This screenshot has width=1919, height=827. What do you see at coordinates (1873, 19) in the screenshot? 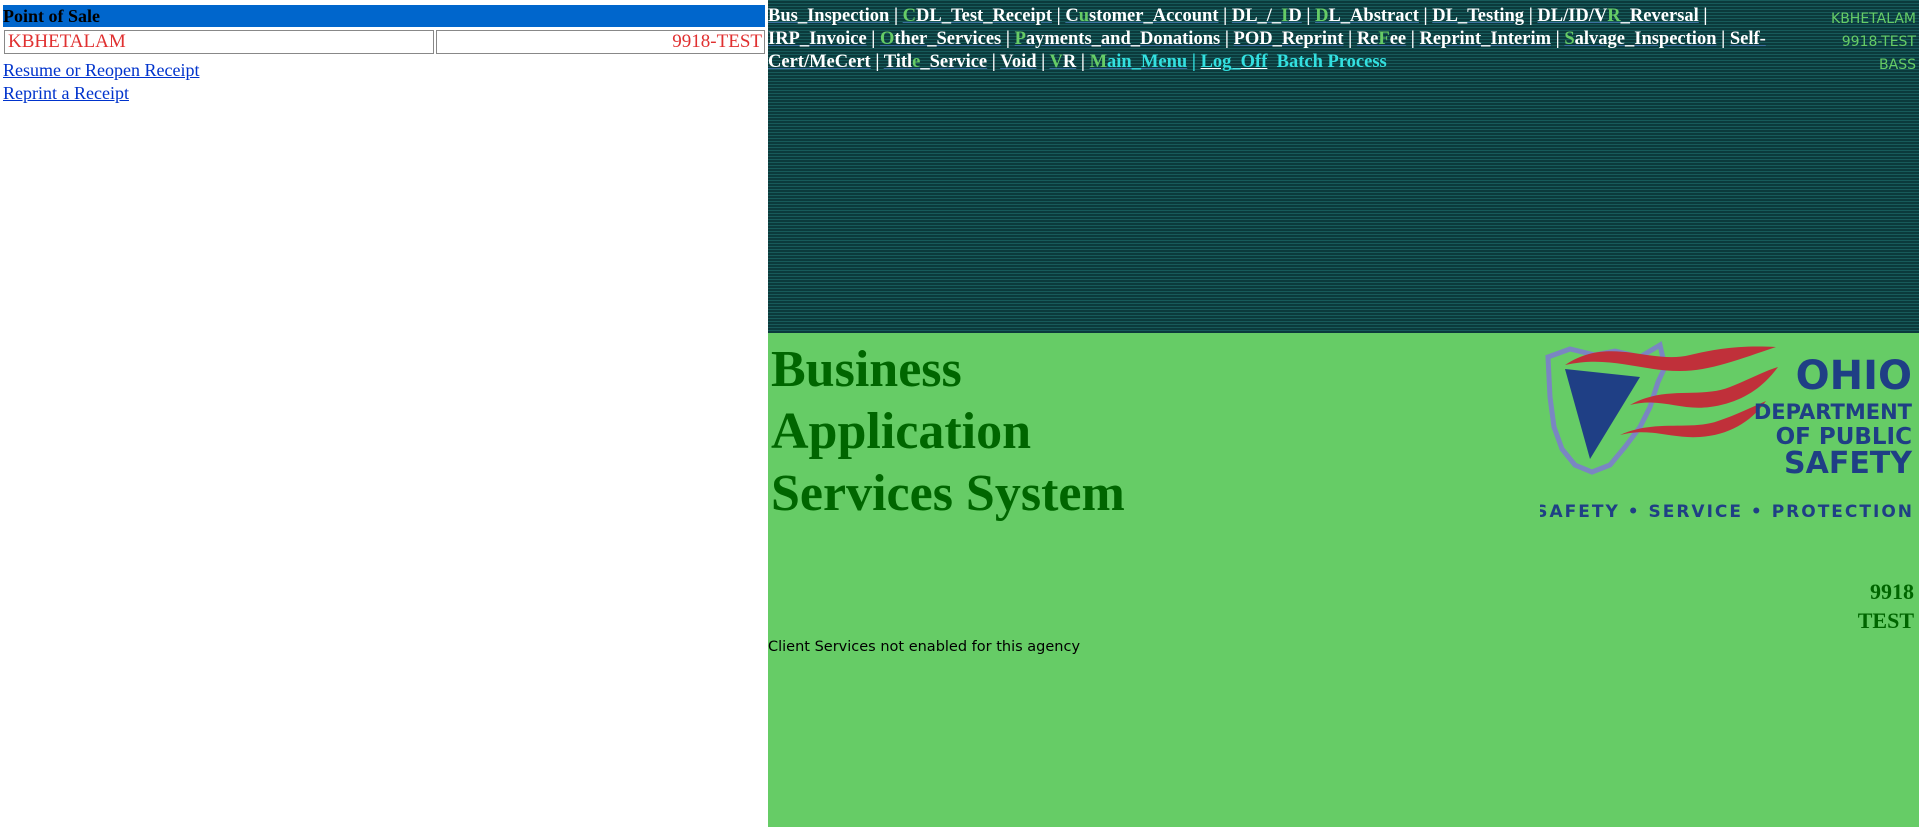
I see `session-user: KBHETALAM` at bounding box center [1873, 19].